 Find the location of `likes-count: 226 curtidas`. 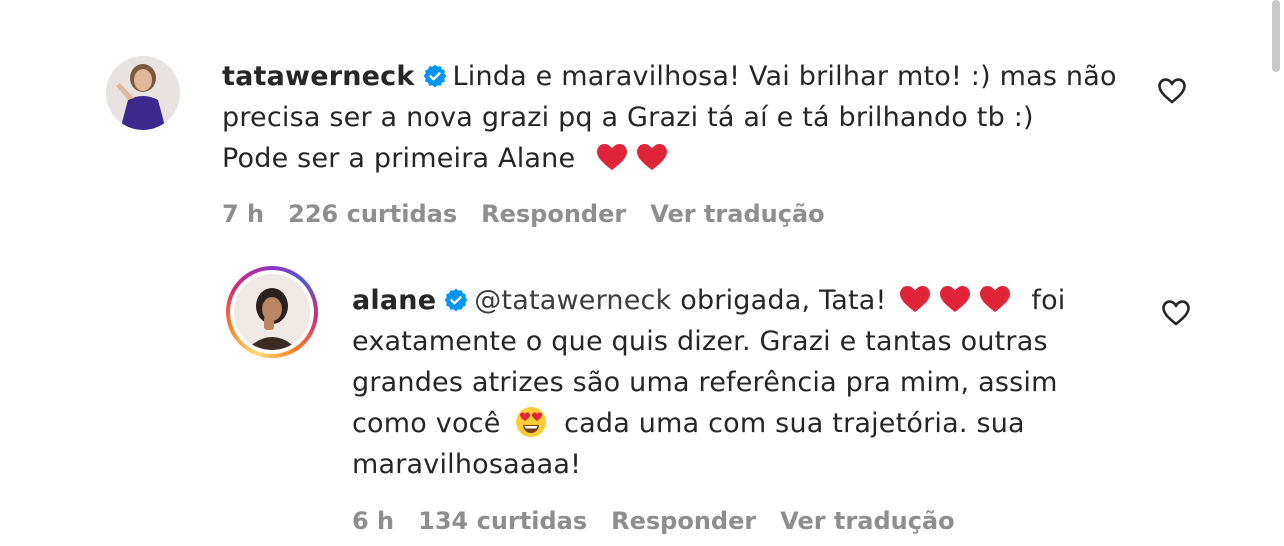

likes-count: 226 curtidas is located at coordinates (372, 214).